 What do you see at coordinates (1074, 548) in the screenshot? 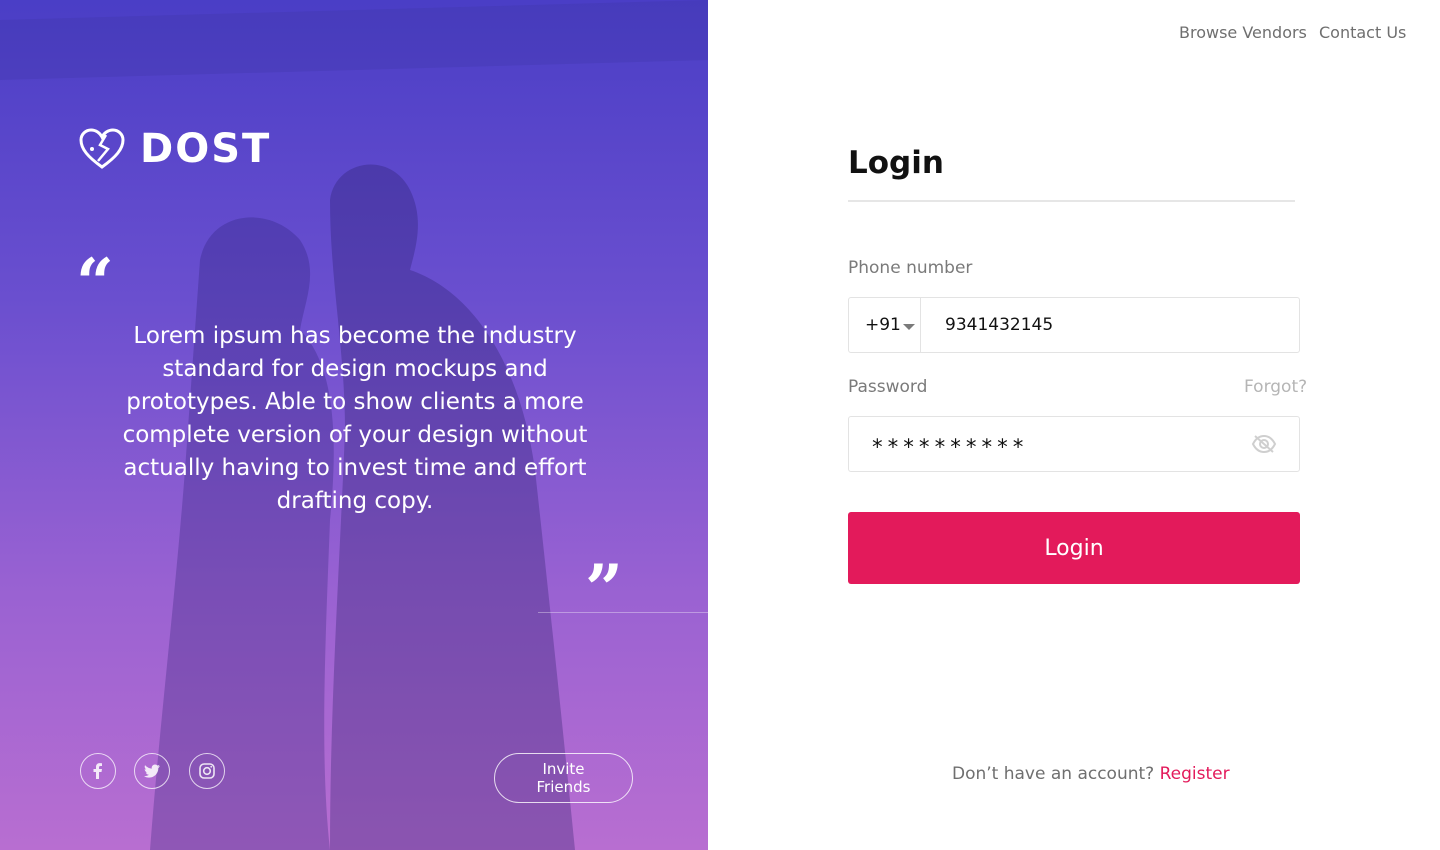
I see `login-button: Login` at bounding box center [1074, 548].